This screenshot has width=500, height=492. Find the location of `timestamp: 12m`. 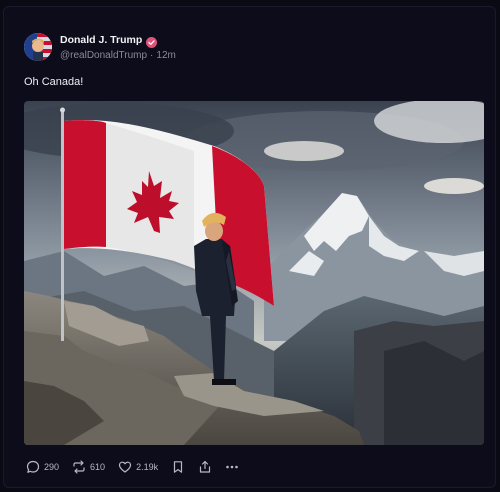

timestamp: 12m is located at coordinates (165, 55).